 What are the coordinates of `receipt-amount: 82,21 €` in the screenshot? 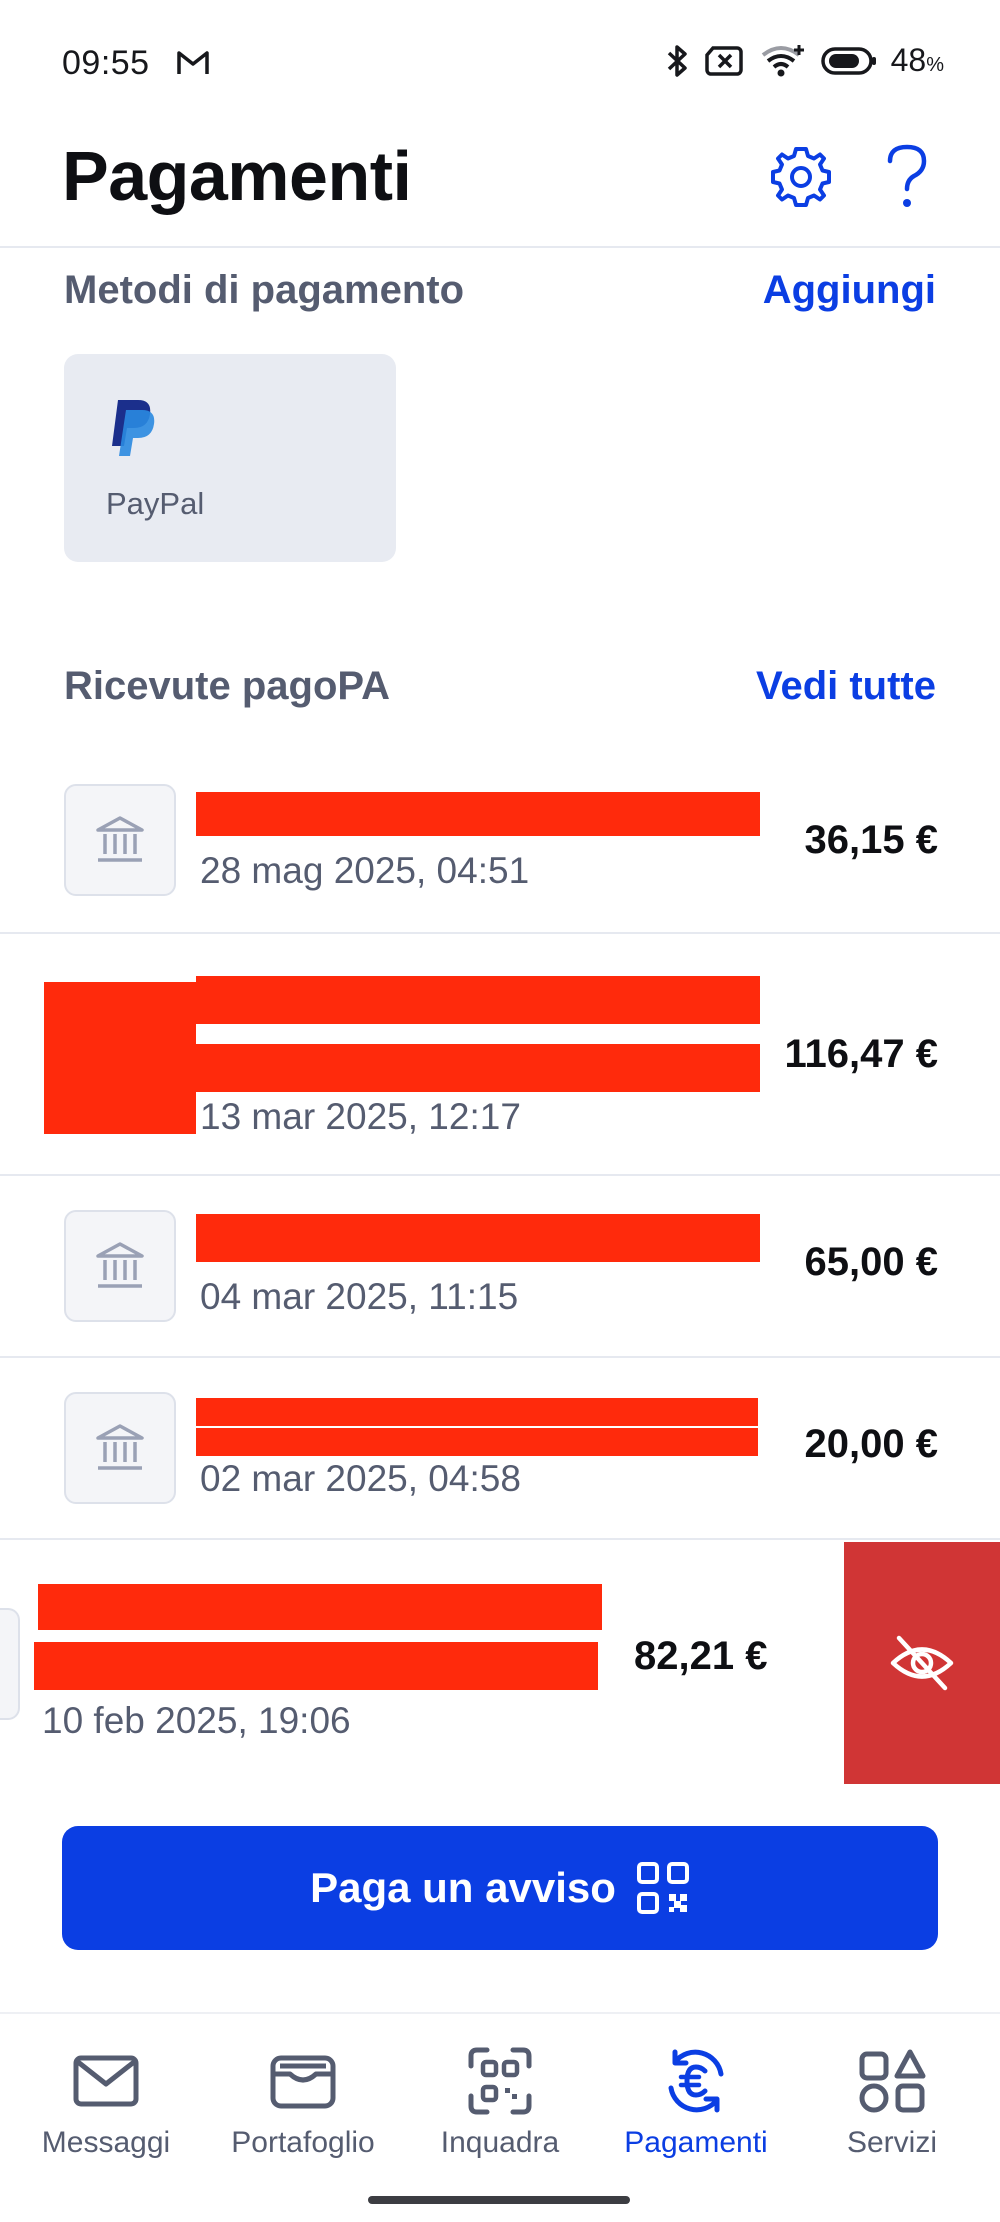 It's located at (701, 1656).